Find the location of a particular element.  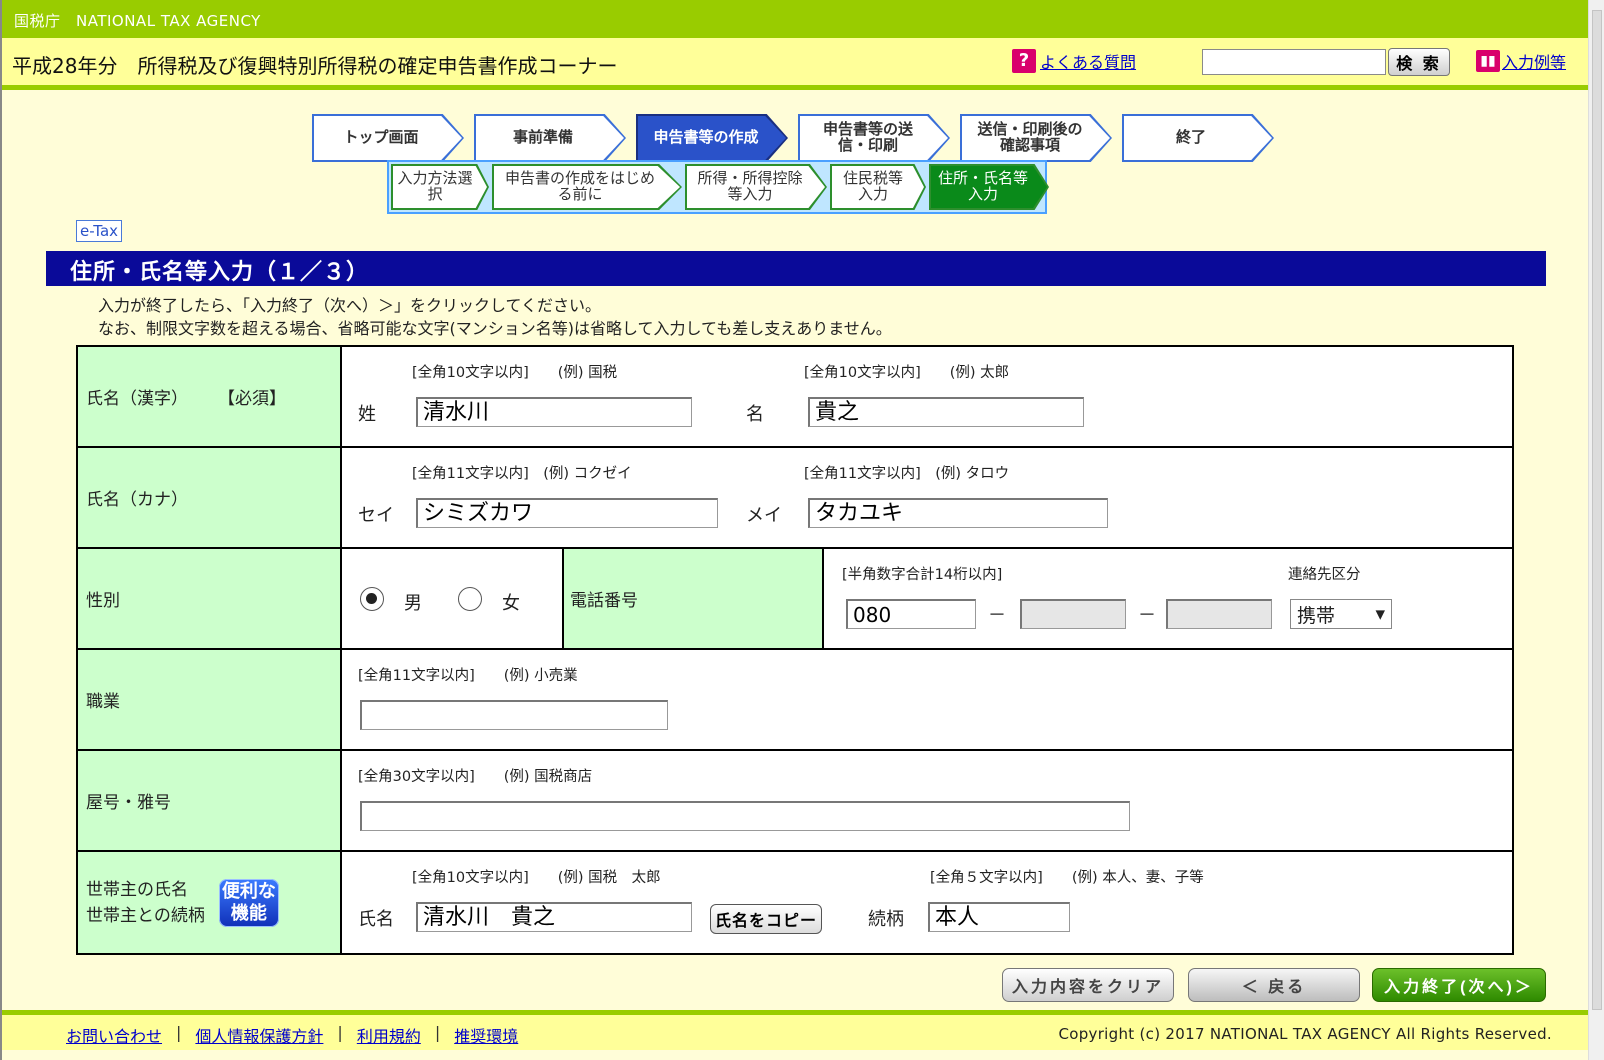

householder-name-input: 清水川 貴之 is located at coordinates (554, 917).